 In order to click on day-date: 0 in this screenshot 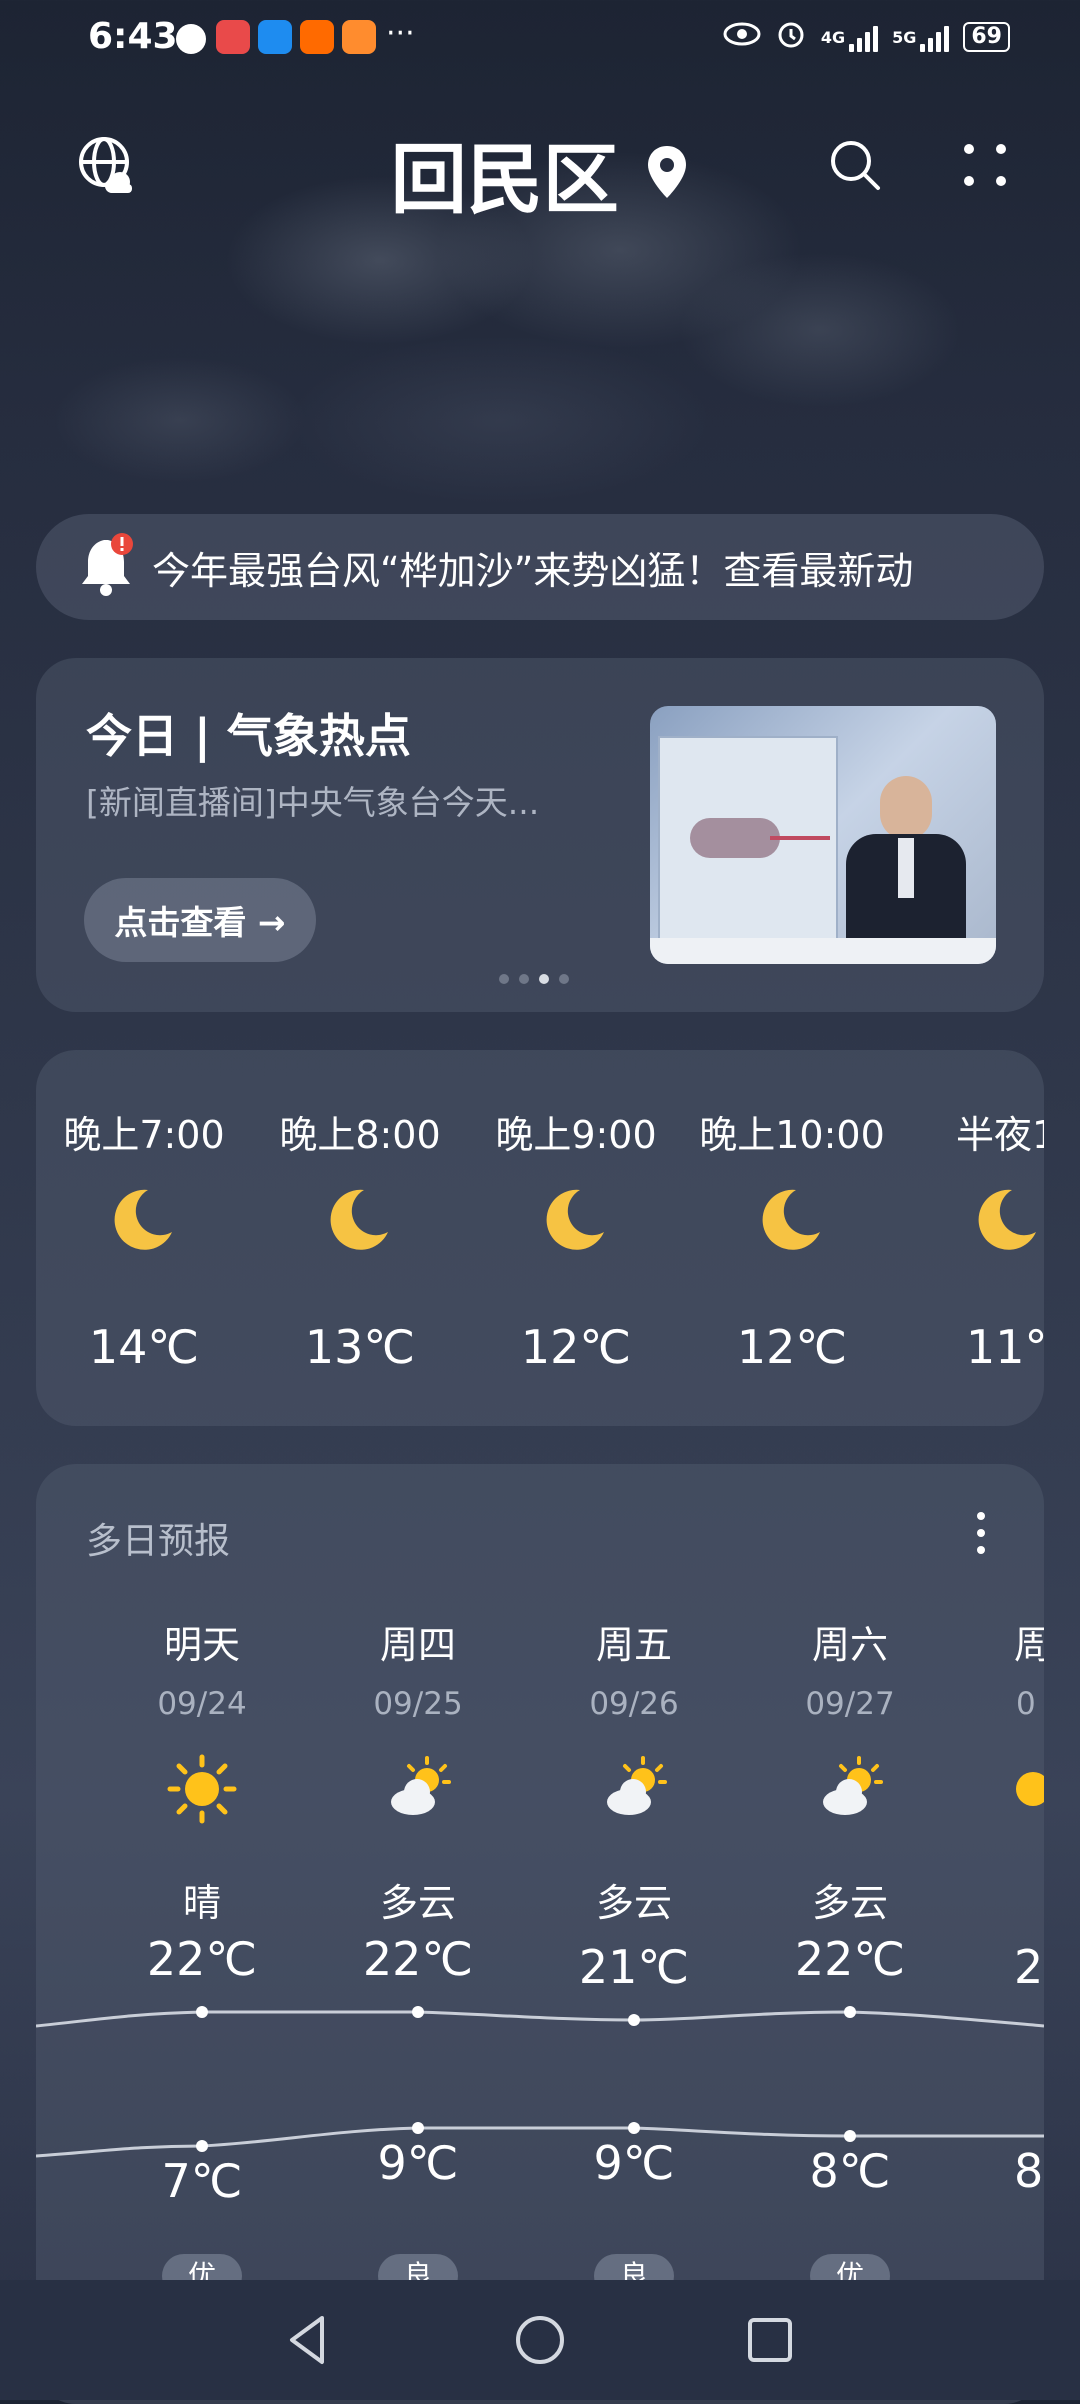, I will do `click(1026, 1704)`.